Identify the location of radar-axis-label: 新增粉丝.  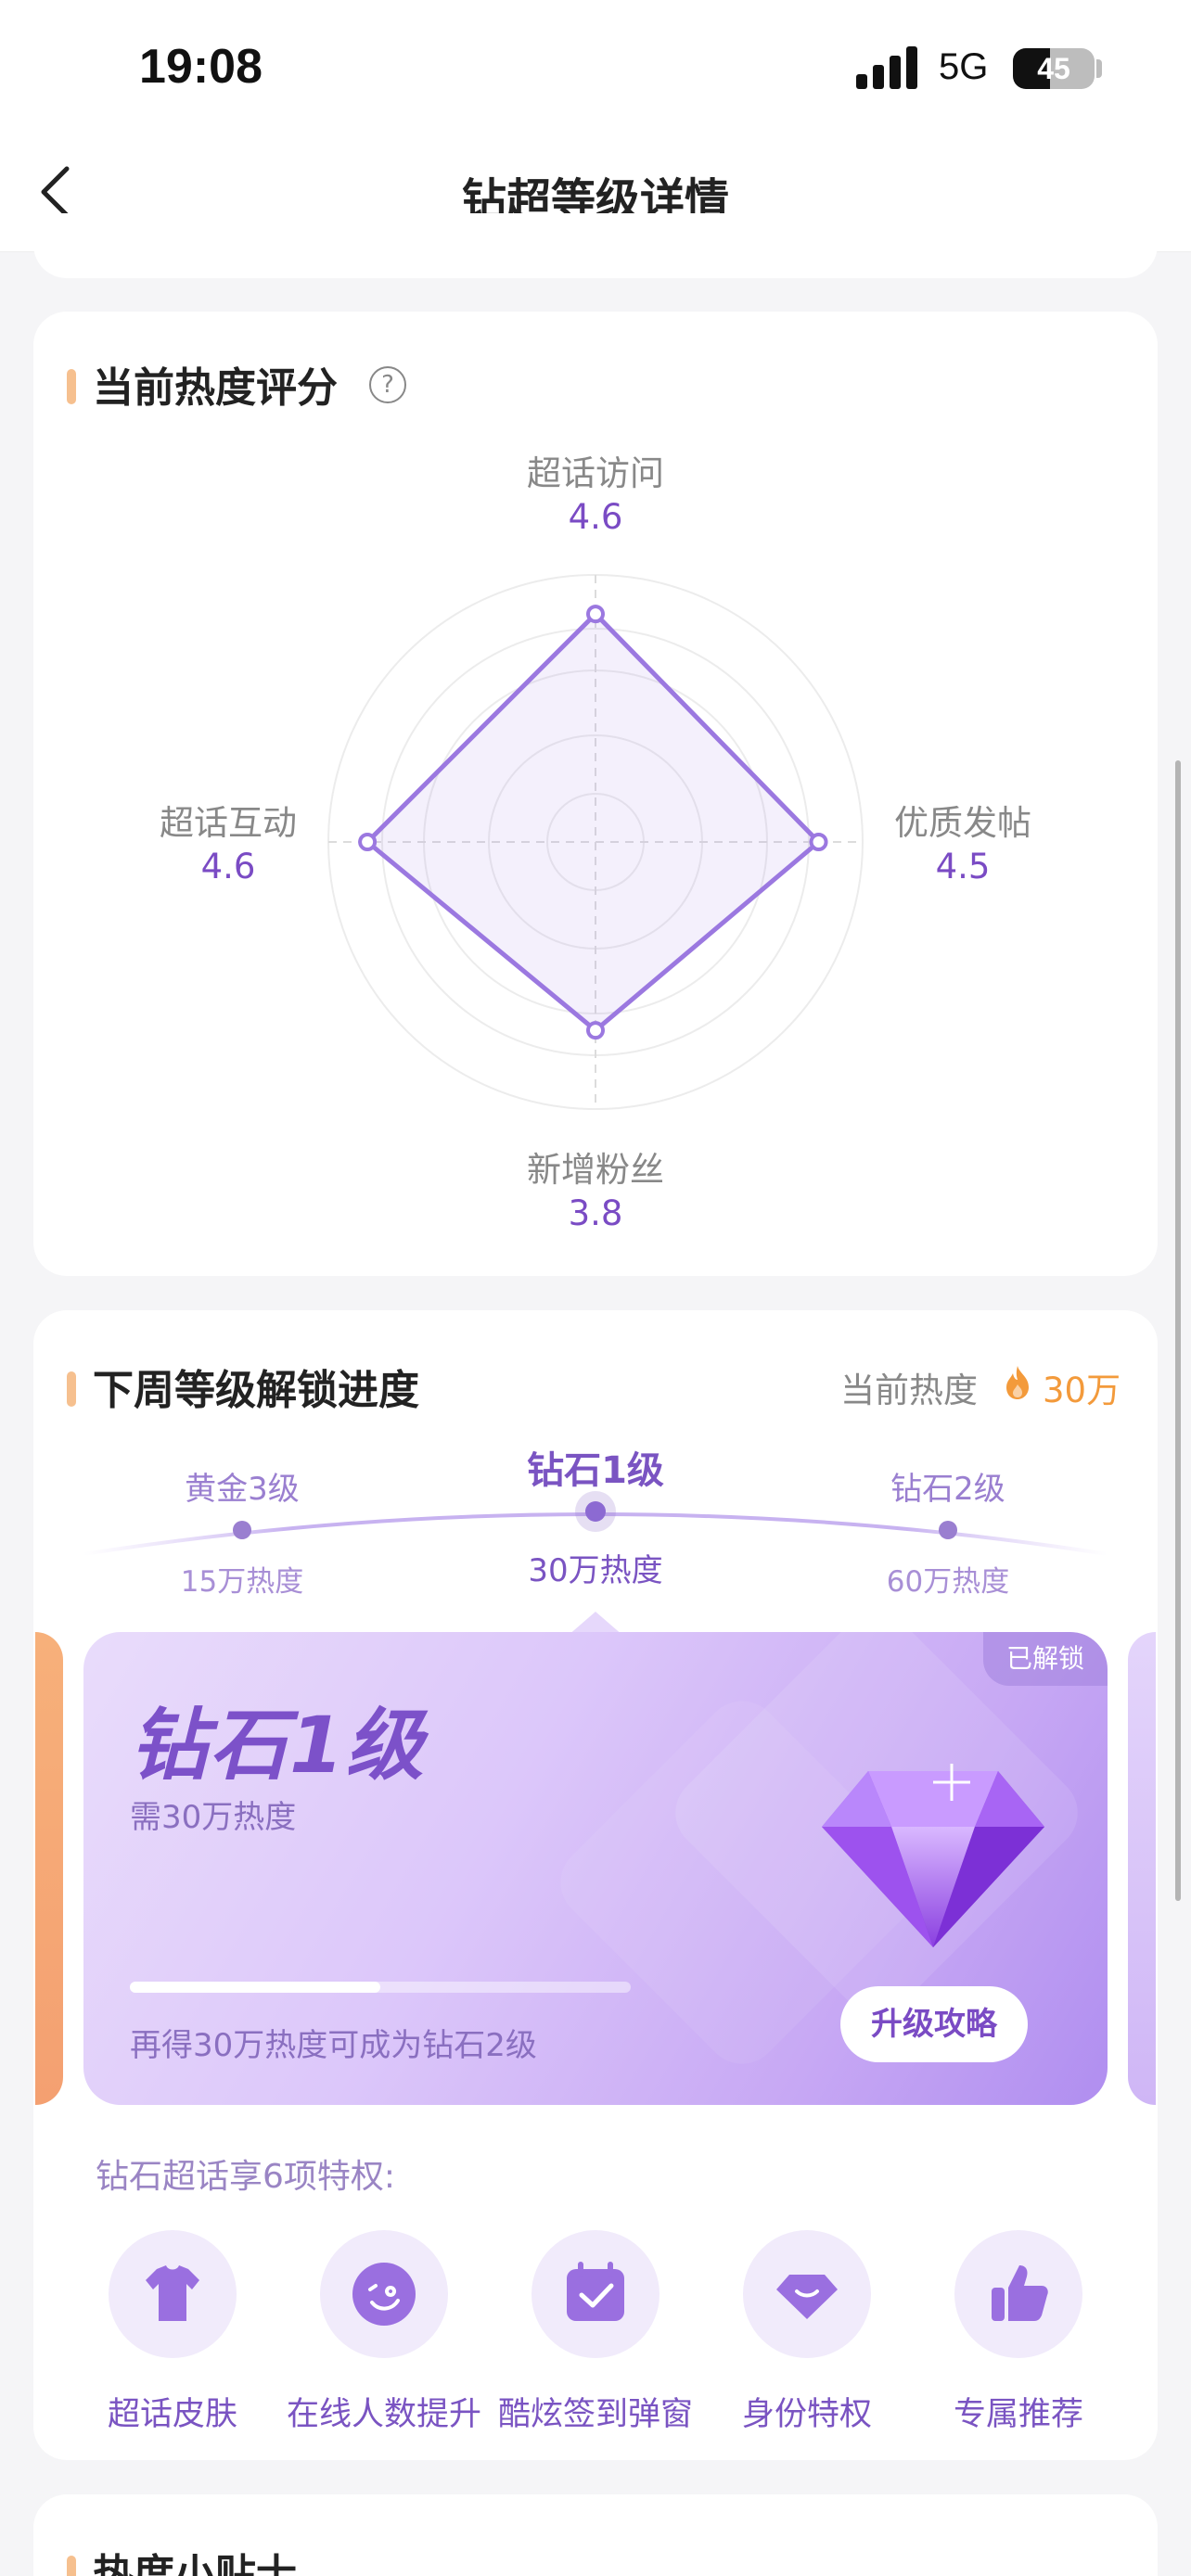
(595, 1170).